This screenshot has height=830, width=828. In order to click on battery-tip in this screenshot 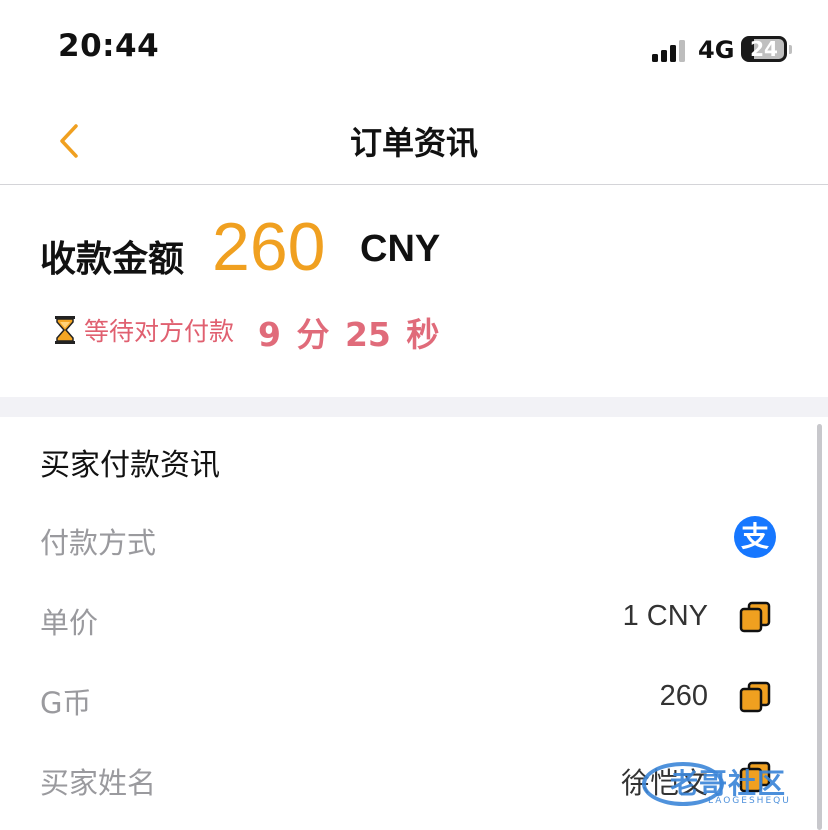, I will do `click(790, 49)`.